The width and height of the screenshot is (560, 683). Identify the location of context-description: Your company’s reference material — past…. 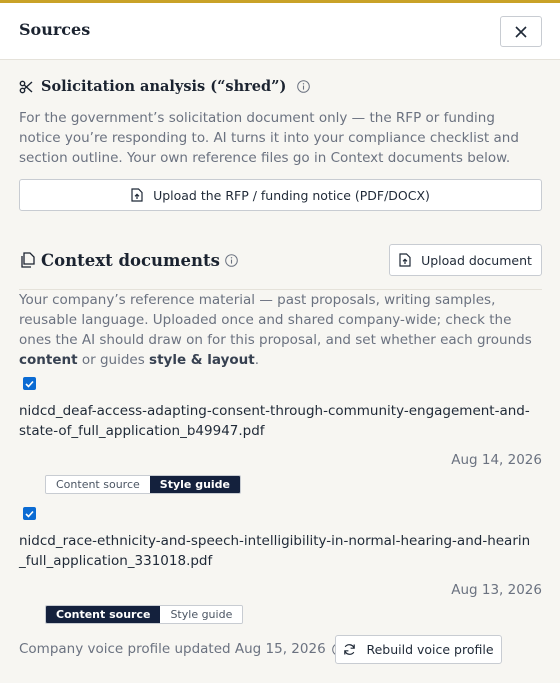
(276, 330).